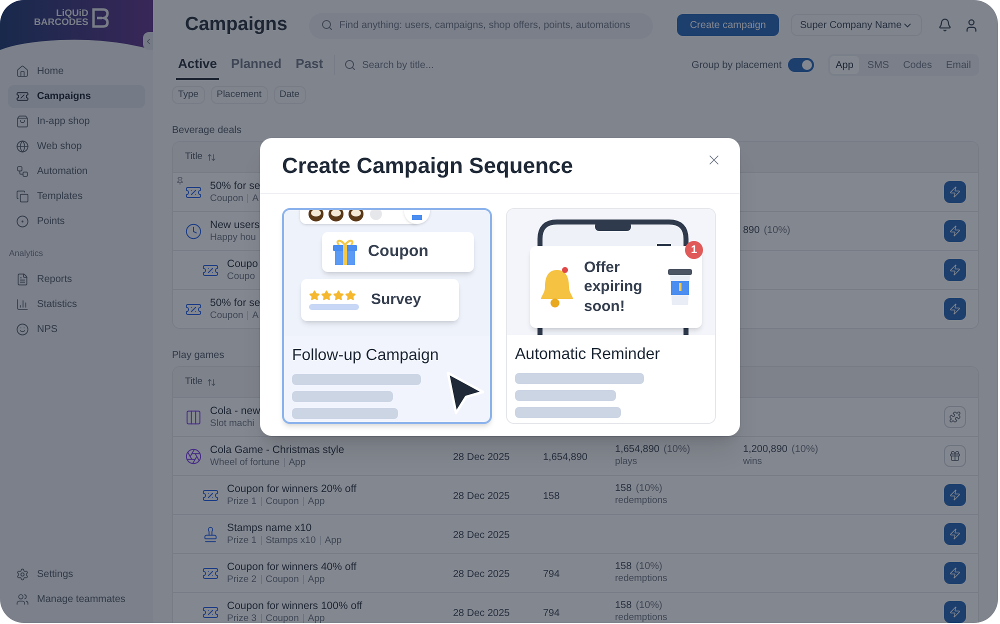 The height and width of the screenshot is (624, 1000). What do you see at coordinates (22, 574) in the screenshot?
I see `settings-icon` at bounding box center [22, 574].